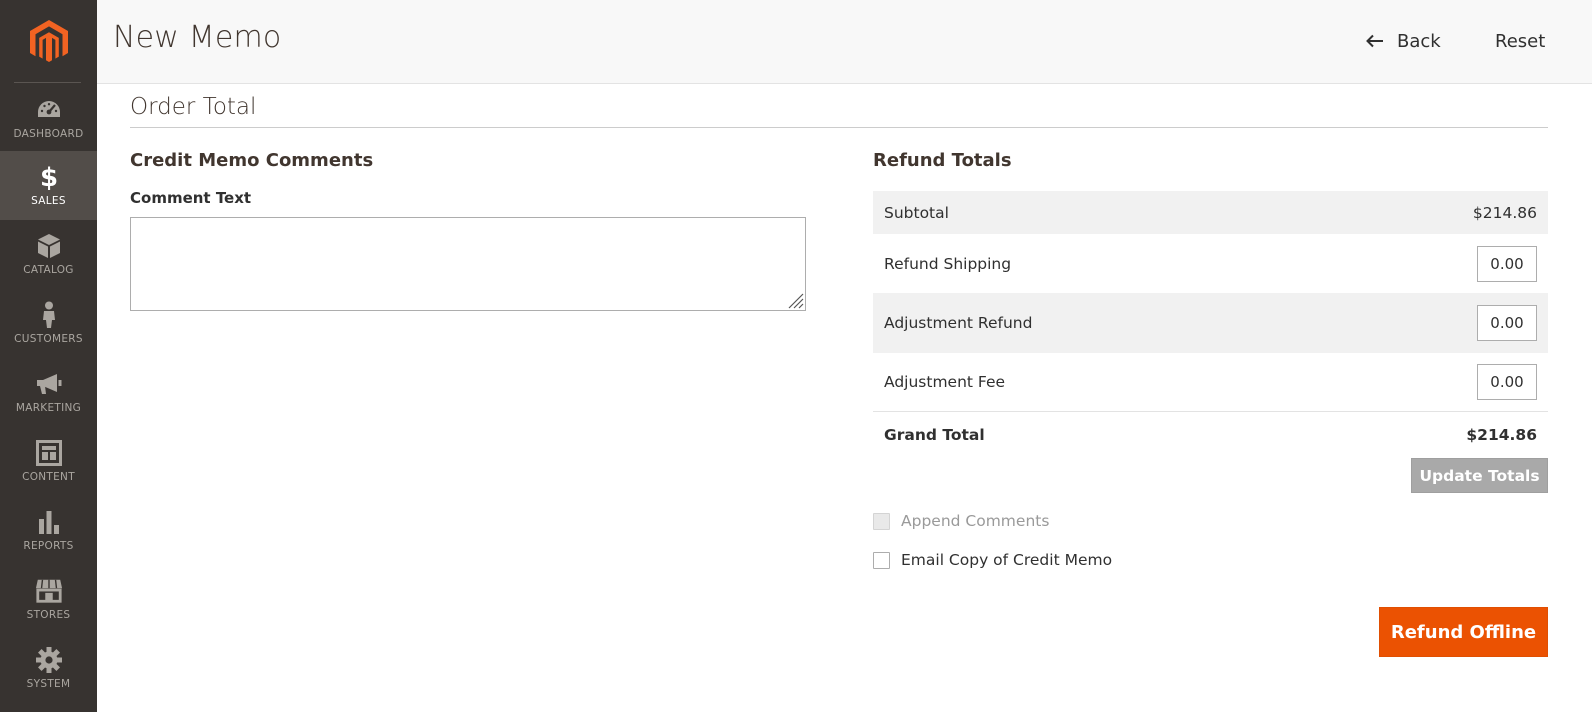  I want to click on section-title-order-total: Order Total, so click(193, 107).